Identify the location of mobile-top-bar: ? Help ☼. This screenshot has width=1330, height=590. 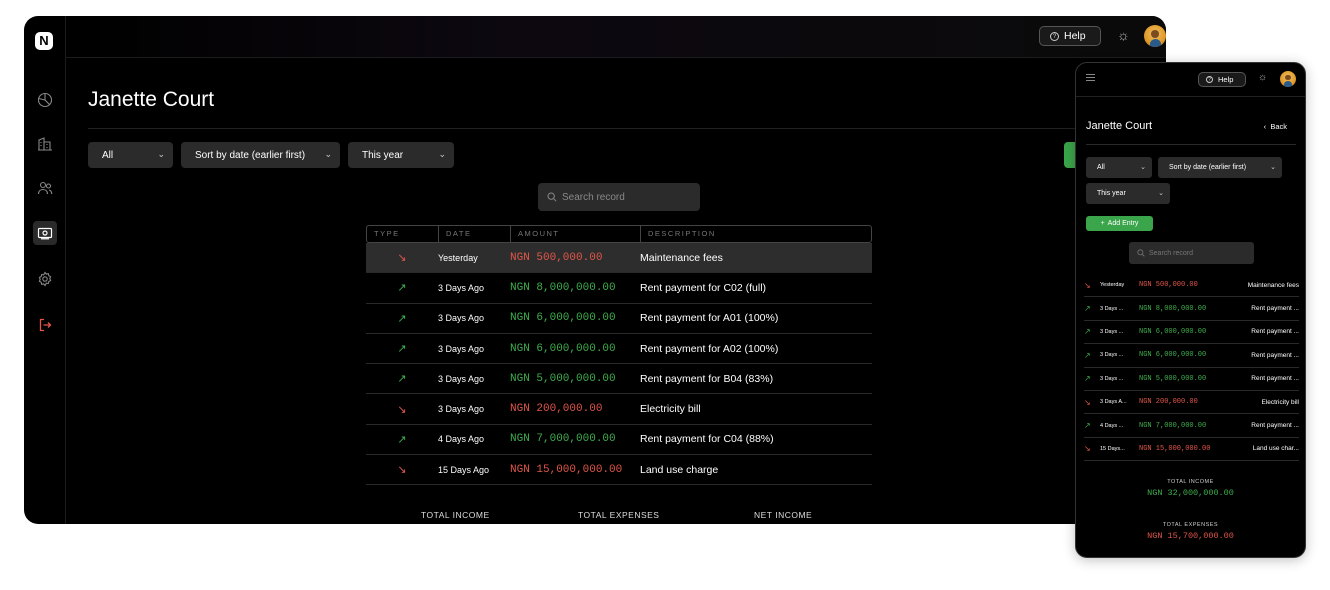
(1190, 80).